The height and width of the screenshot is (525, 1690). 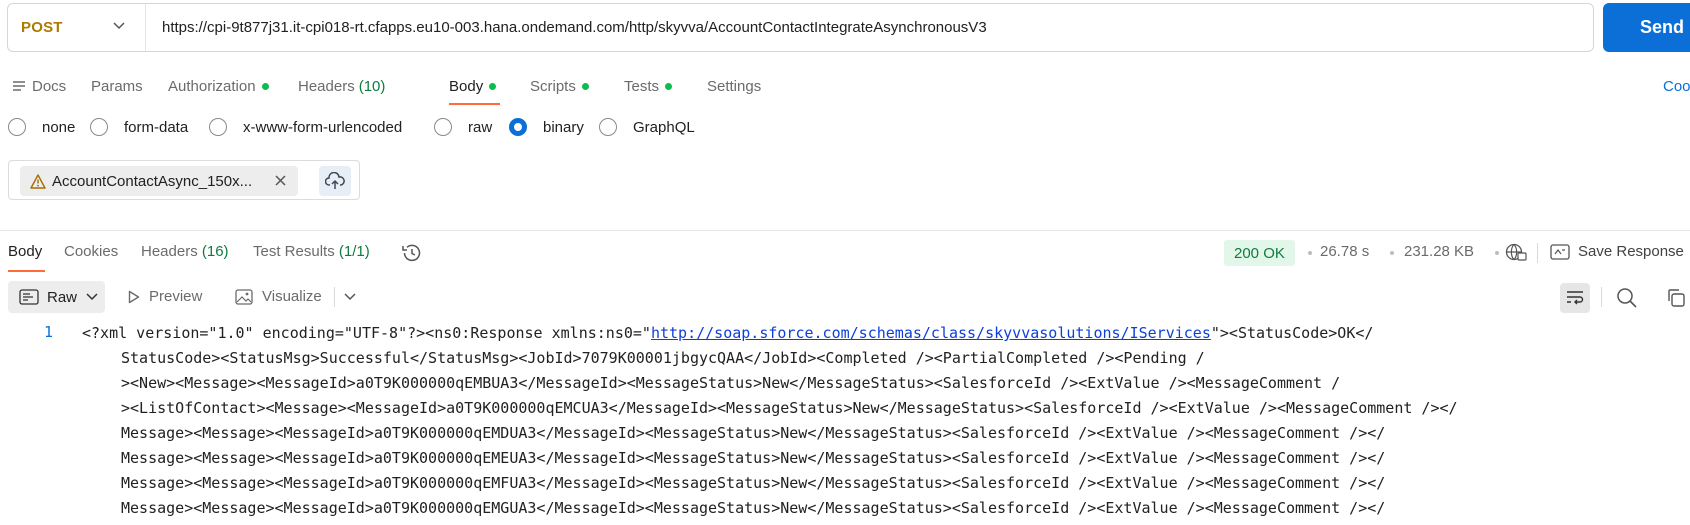 What do you see at coordinates (292, 296) in the screenshot?
I see `visualize-label: Visualize` at bounding box center [292, 296].